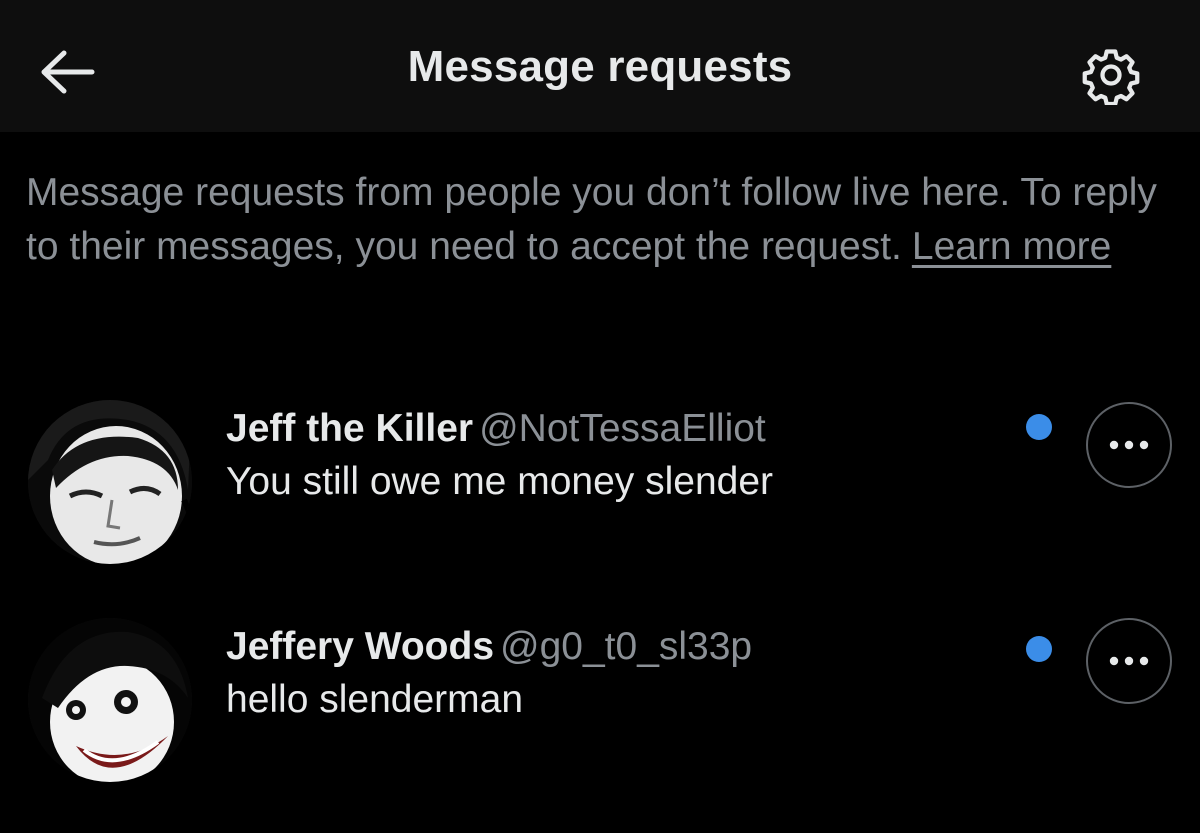 The width and height of the screenshot is (1200, 833). Describe the element at coordinates (626, 646) in the screenshot. I see `sender-handle: @g0_t0_sl33p` at that location.